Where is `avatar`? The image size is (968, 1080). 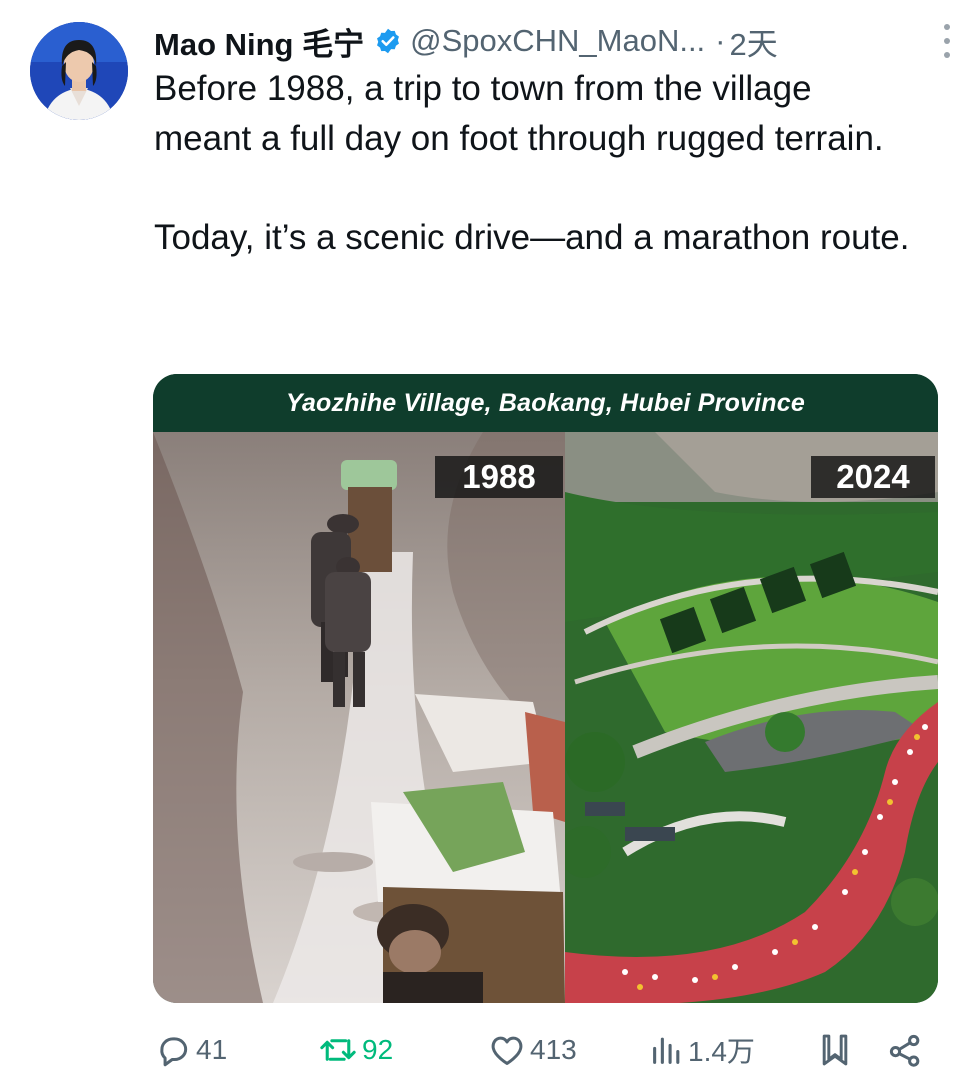
avatar is located at coordinates (79, 71).